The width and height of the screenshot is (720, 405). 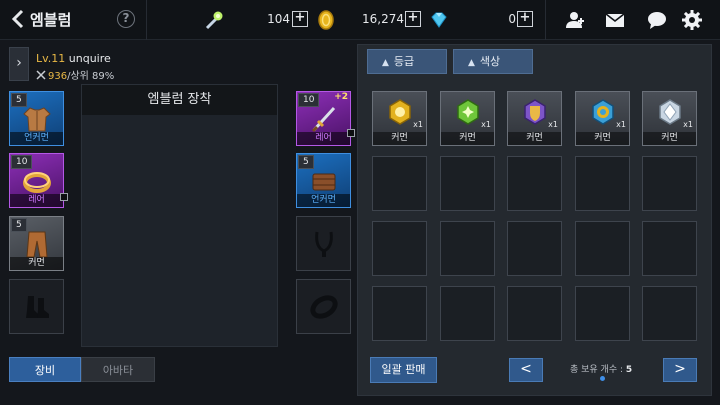 I want to click on ring-icon, so click(x=37, y=182).